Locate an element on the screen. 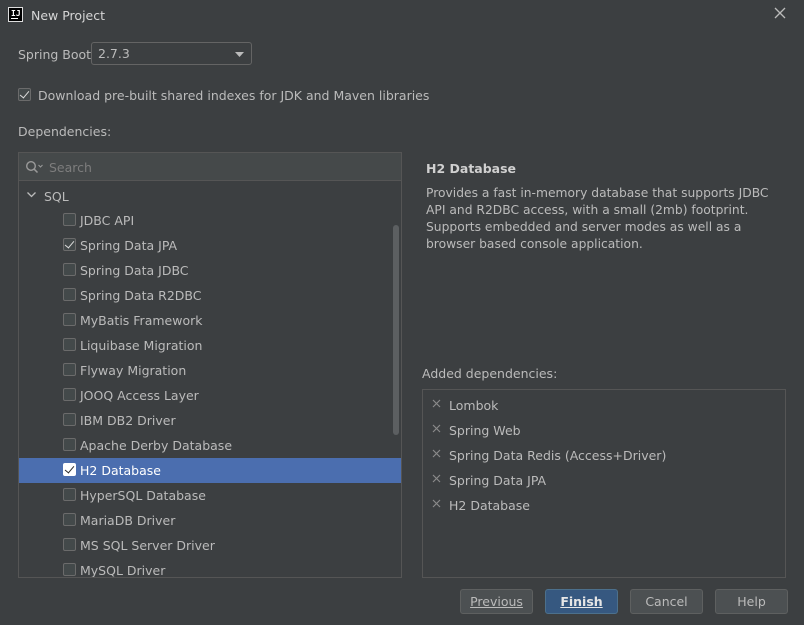 This screenshot has height=625, width=804. group-sql: SQL is located at coordinates (204, 196).